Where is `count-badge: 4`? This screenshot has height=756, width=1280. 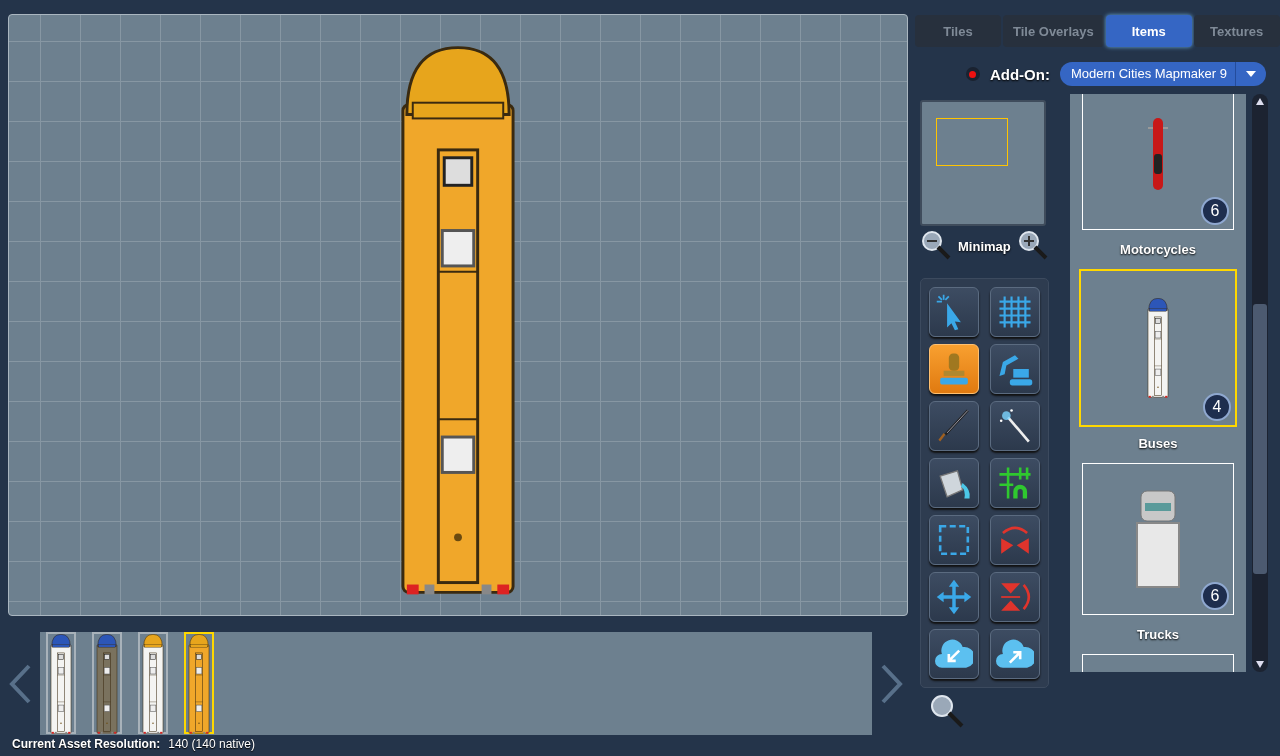
count-badge: 4 is located at coordinates (1217, 407).